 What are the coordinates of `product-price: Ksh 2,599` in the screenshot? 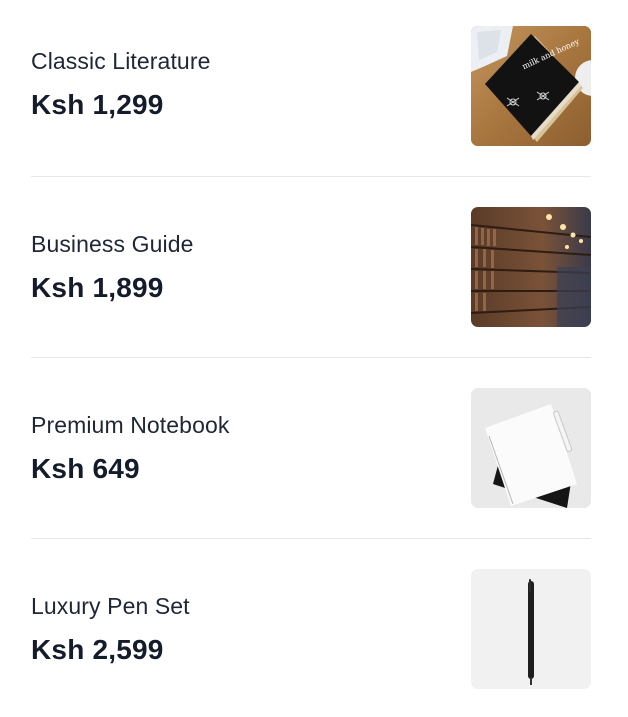 It's located at (97, 649).